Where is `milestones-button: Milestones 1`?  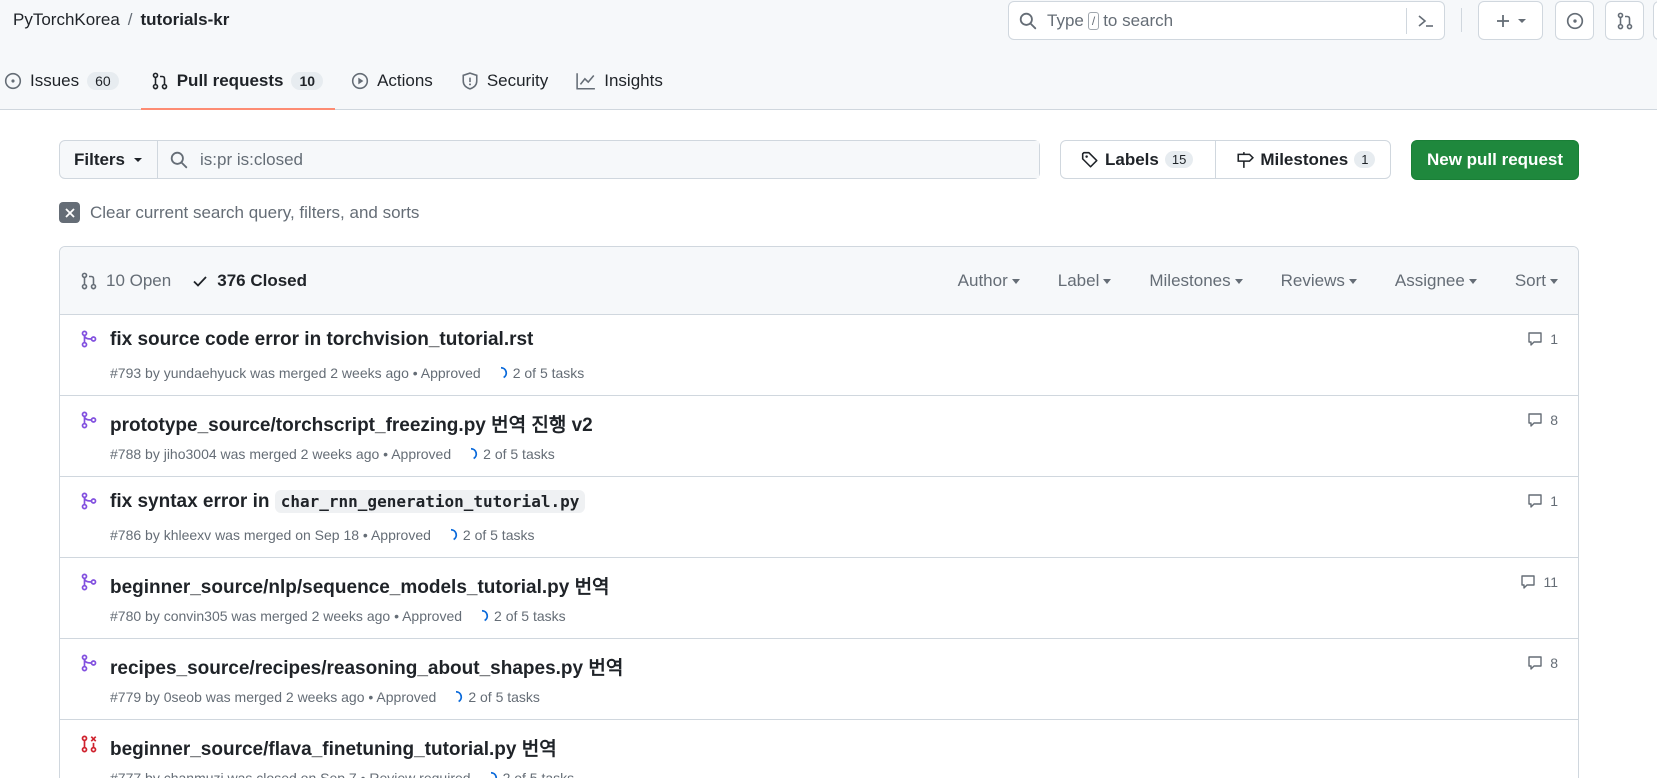
milestones-button: Milestones 1 is located at coordinates (1305, 159).